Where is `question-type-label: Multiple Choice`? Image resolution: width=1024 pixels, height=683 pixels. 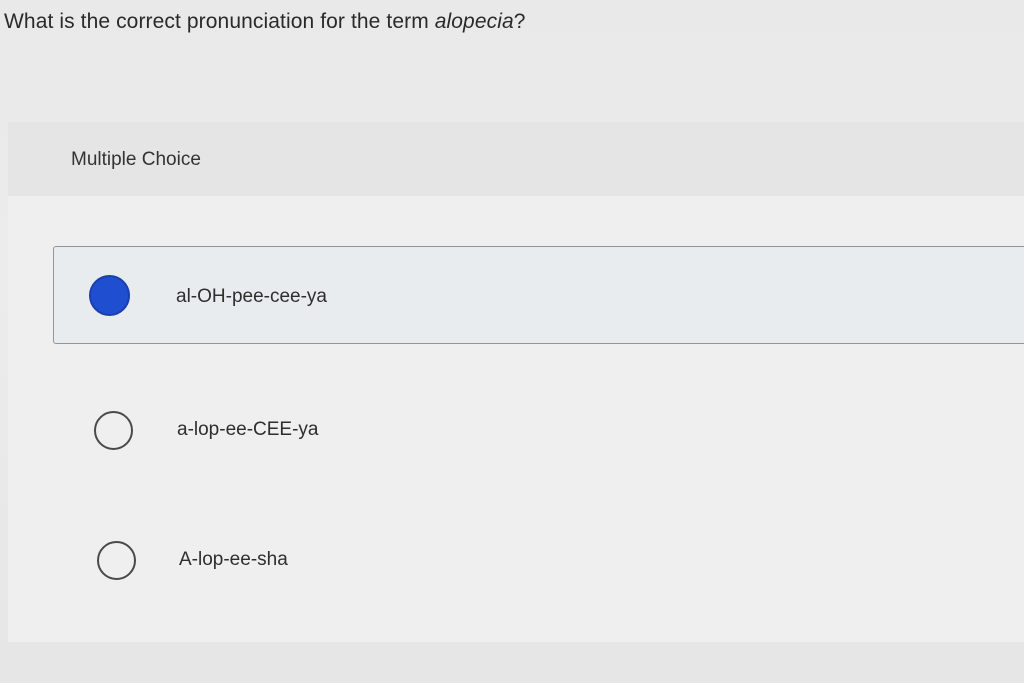
question-type-label: Multiple Choice is located at coordinates (136, 159).